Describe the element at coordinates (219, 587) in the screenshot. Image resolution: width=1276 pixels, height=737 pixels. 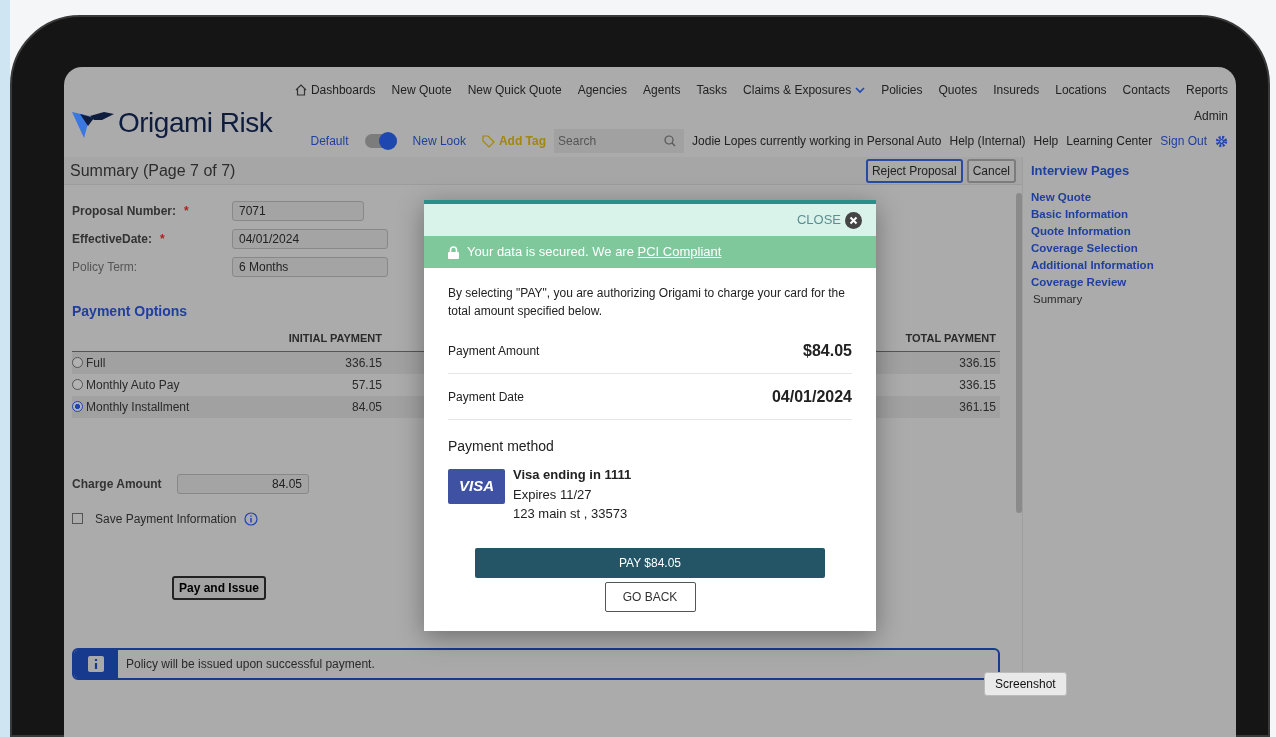
I see `pay-and-issue-button: Pay and Issue` at that location.